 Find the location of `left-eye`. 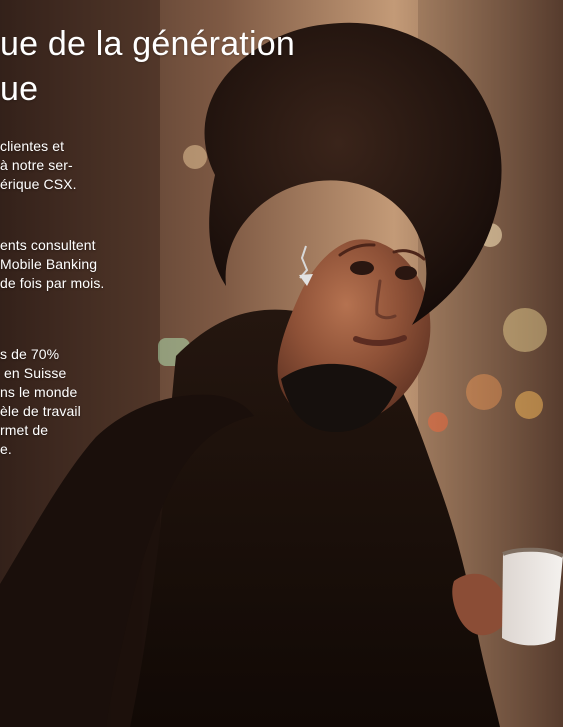

left-eye is located at coordinates (362, 268).